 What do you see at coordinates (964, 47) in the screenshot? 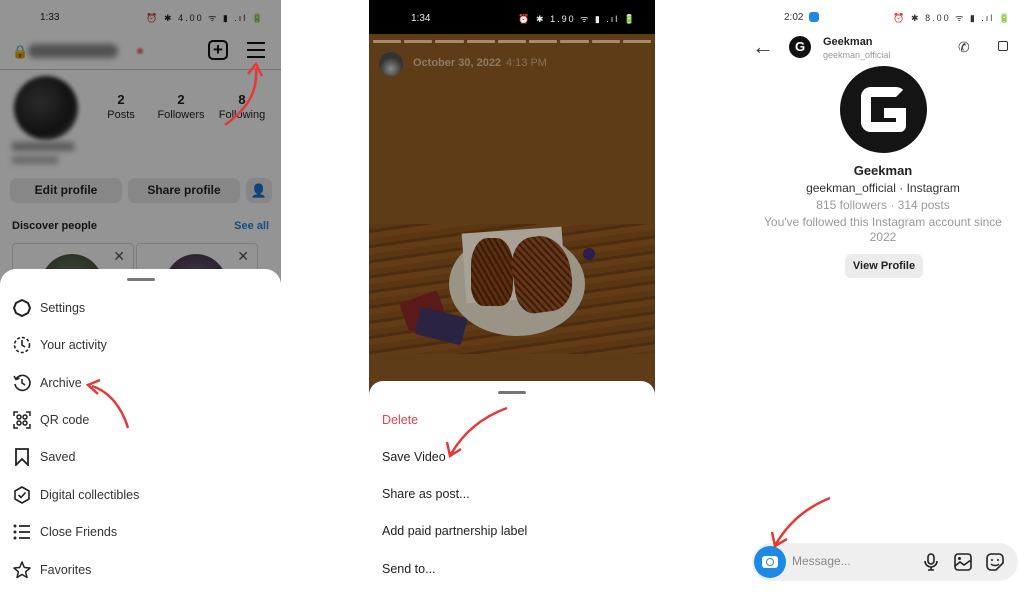
I see `phone-call-icon: ✆` at bounding box center [964, 47].